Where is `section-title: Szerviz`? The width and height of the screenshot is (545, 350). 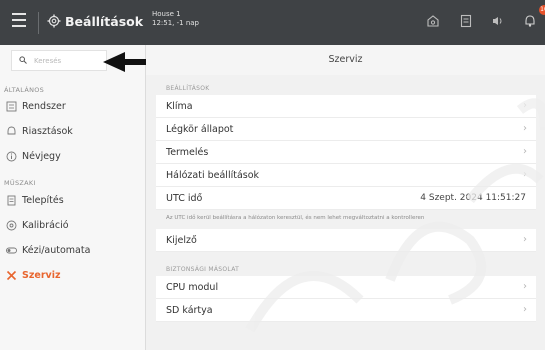 section-title: Szerviz is located at coordinates (345, 59).